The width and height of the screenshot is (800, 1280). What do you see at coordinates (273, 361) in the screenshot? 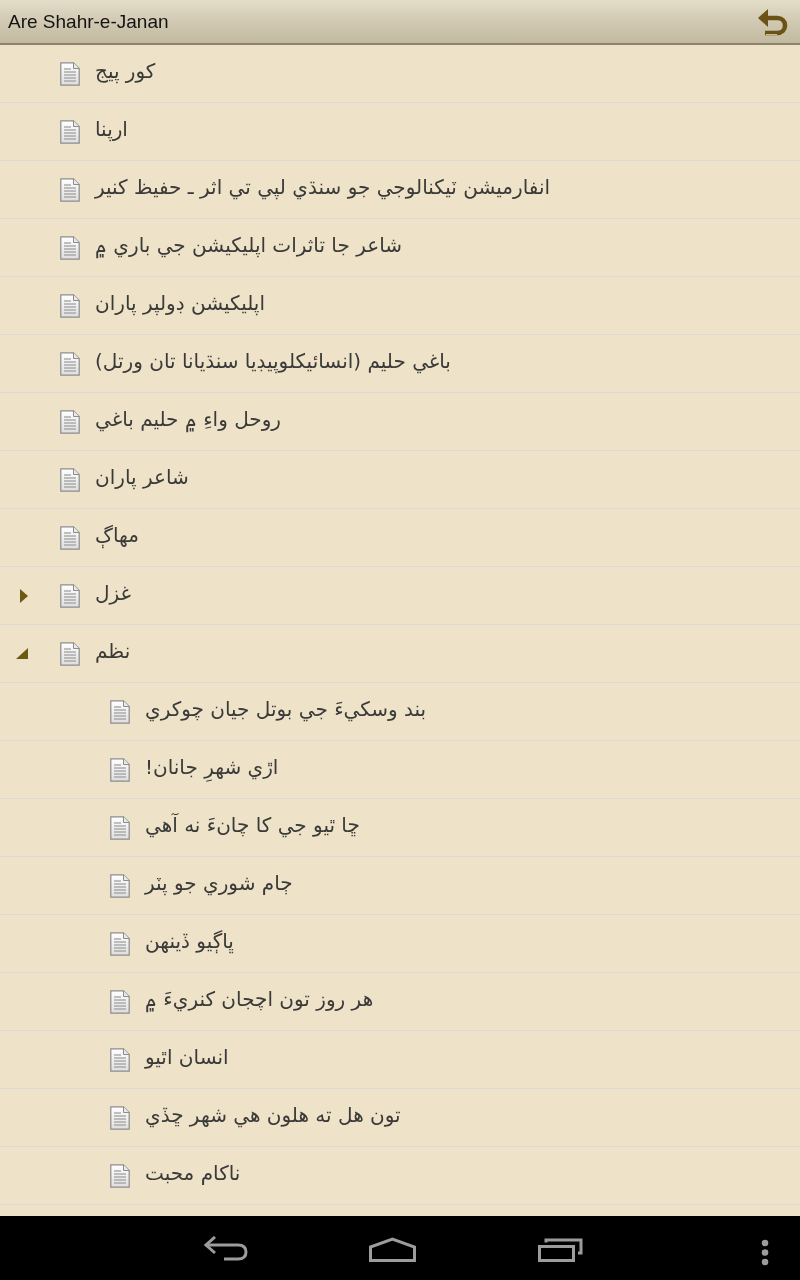
I see `tree-item-label: باغي حليم (انسائيکلوپيڊيا سنڌيانا تان ورتل)` at bounding box center [273, 361].